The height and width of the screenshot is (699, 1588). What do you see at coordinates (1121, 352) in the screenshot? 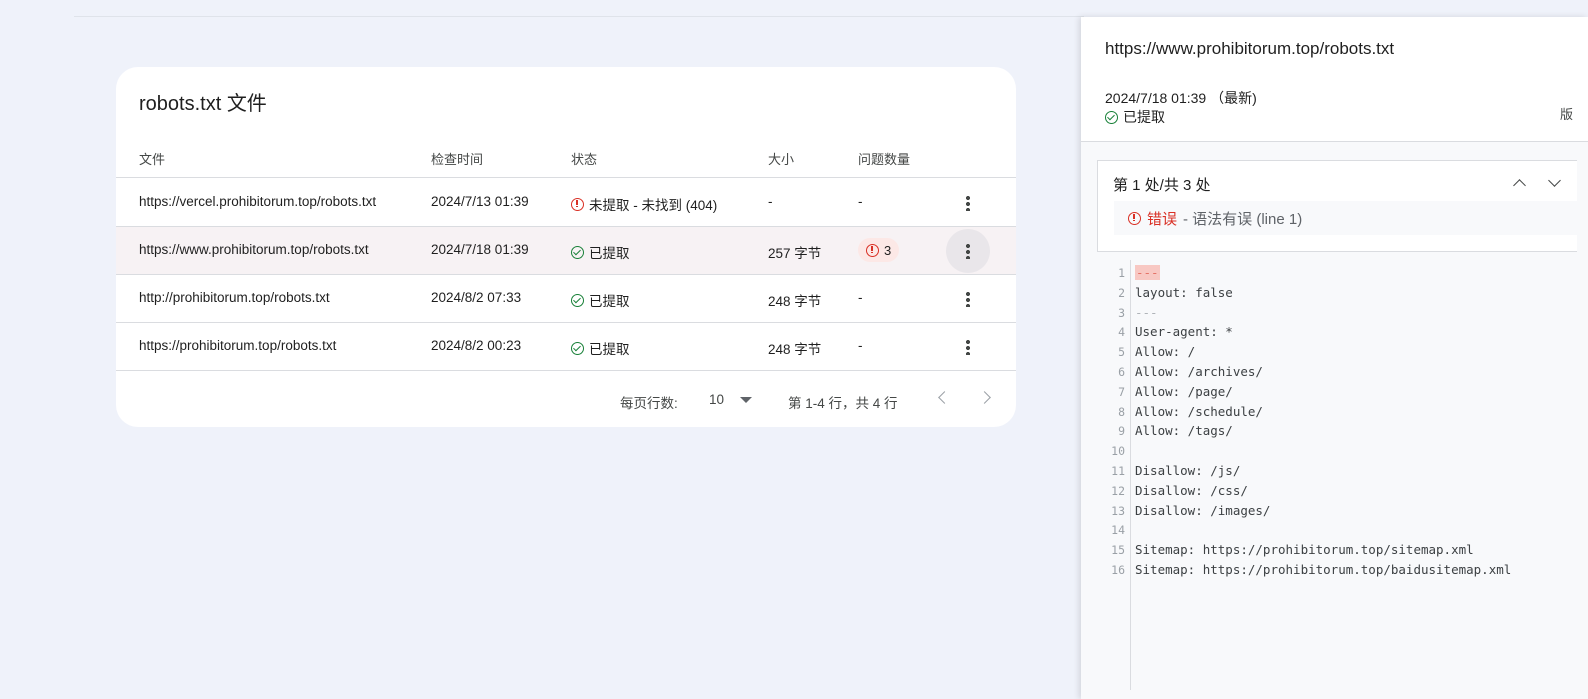
I see `line-number: 5` at bounding box center [1121, 352].